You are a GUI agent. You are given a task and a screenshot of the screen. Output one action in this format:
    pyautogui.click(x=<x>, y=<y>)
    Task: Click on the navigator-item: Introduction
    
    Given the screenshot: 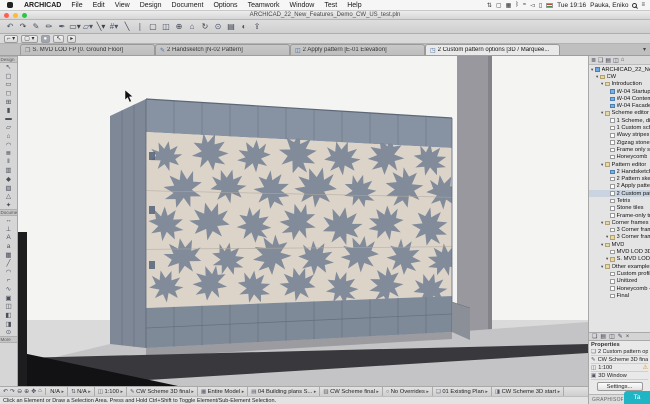 What is the action you would take?
    pyautogui.click(x=619, y=84)
    